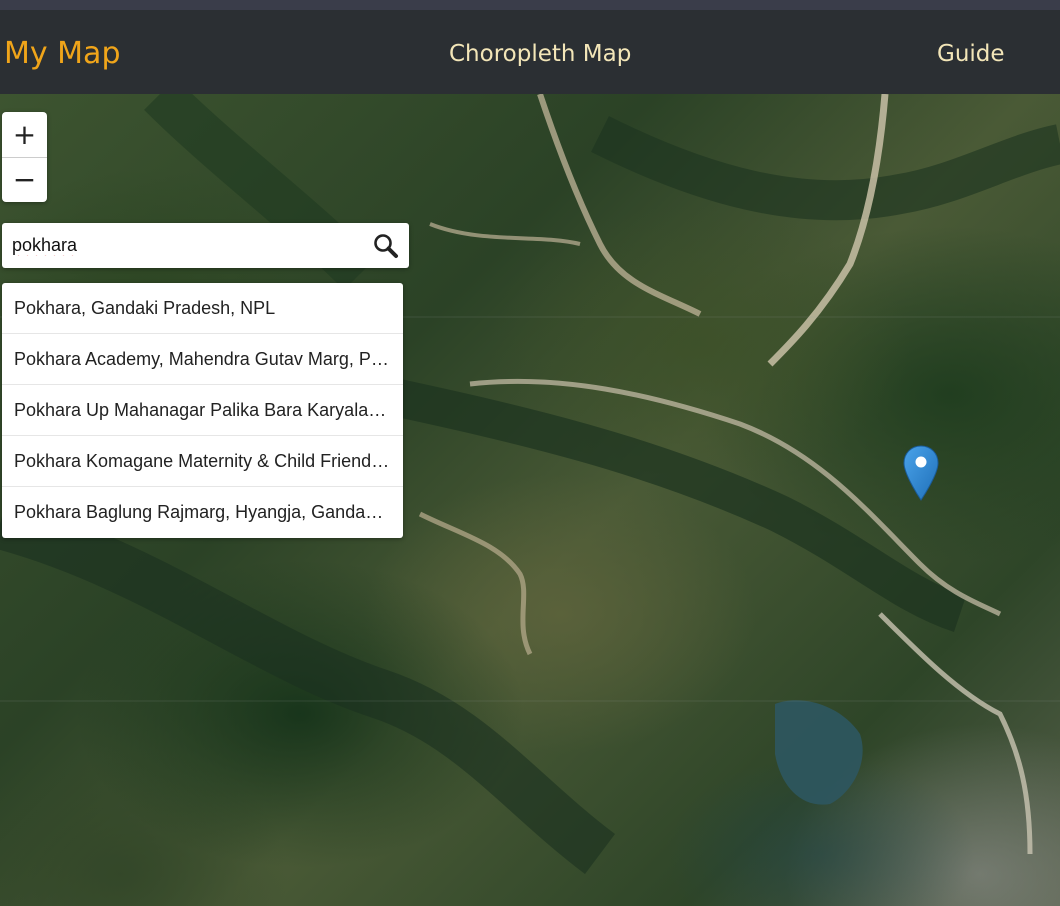 This screenshot has width=1060, height=906. Describe the element at coordinates (24, 135) in the screenshot. I see `zoom-in-button: +` at that location.